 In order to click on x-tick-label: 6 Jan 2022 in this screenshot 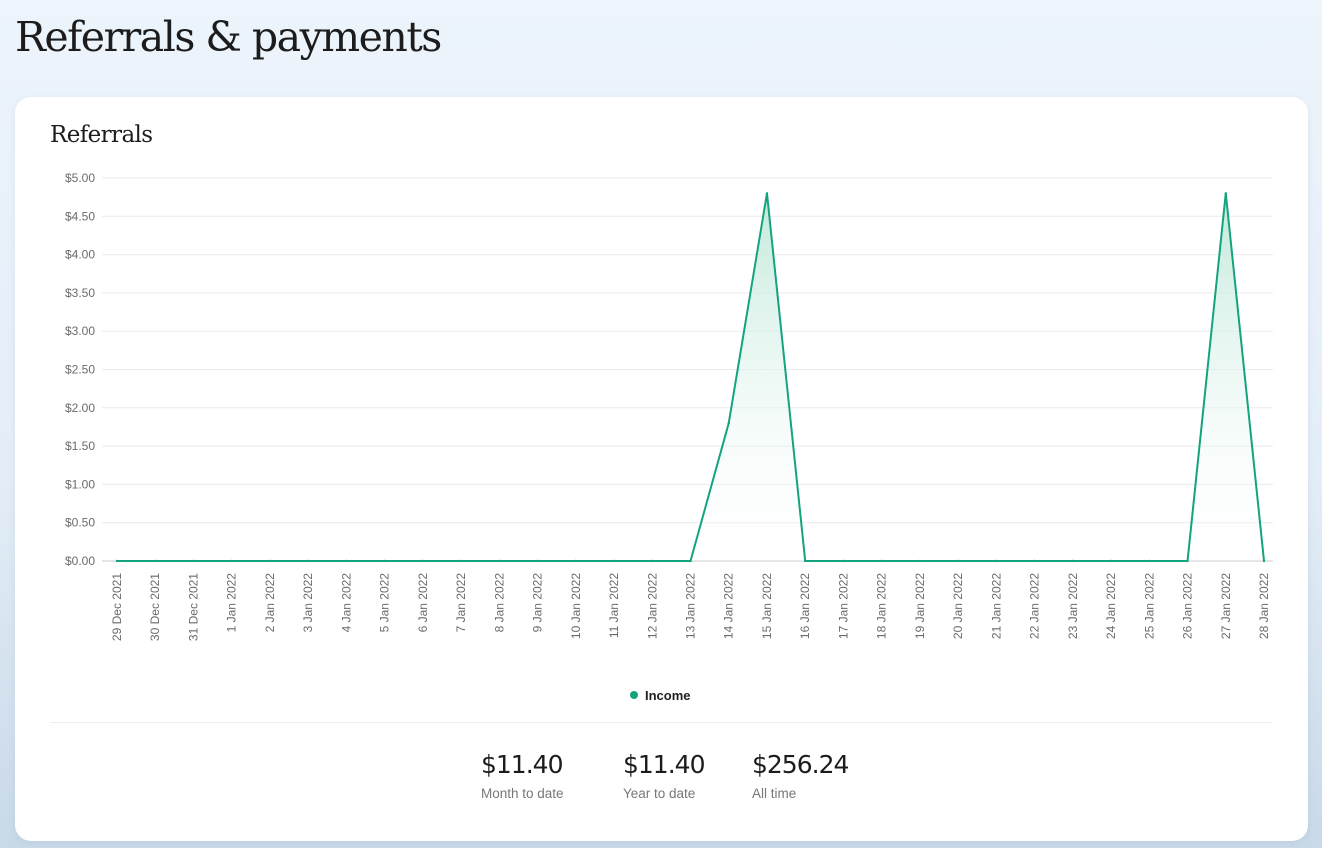, I will do `click(423, 603)`.